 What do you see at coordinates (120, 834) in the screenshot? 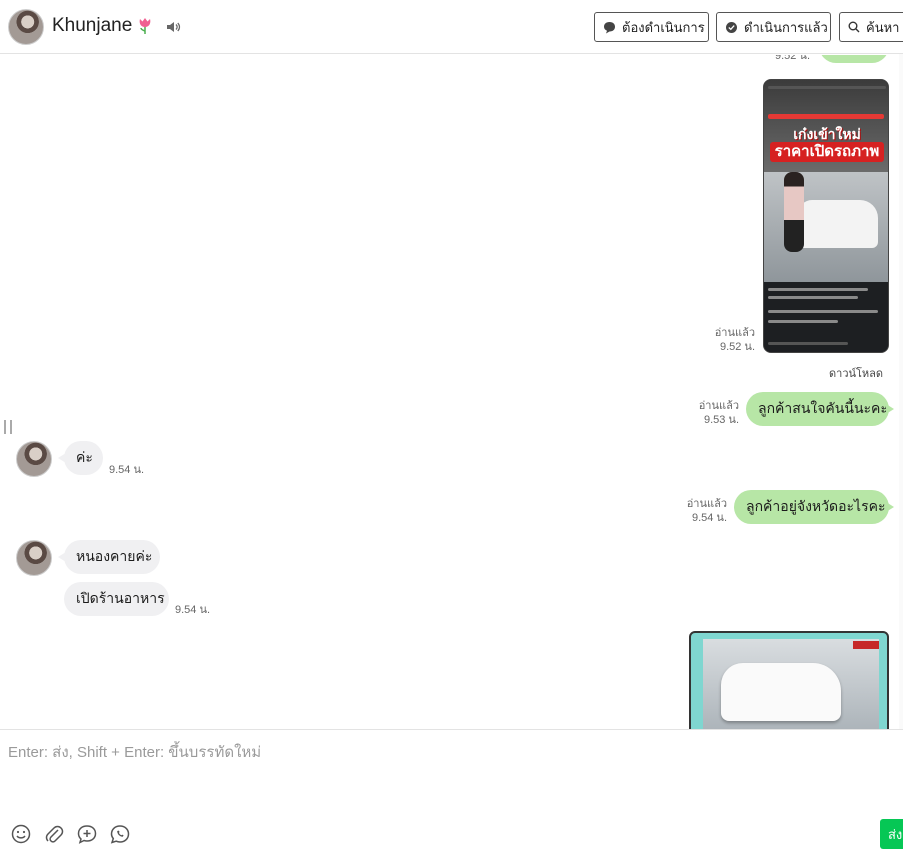
I see `phone-chat-icon` at bounding box center [120, 834].